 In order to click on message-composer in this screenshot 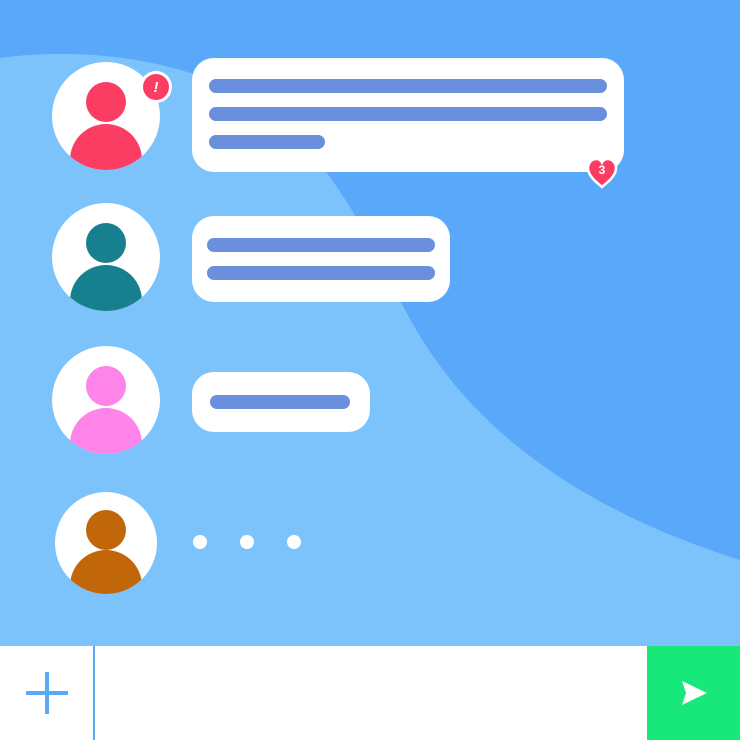, I will do `click(370, 693)`.